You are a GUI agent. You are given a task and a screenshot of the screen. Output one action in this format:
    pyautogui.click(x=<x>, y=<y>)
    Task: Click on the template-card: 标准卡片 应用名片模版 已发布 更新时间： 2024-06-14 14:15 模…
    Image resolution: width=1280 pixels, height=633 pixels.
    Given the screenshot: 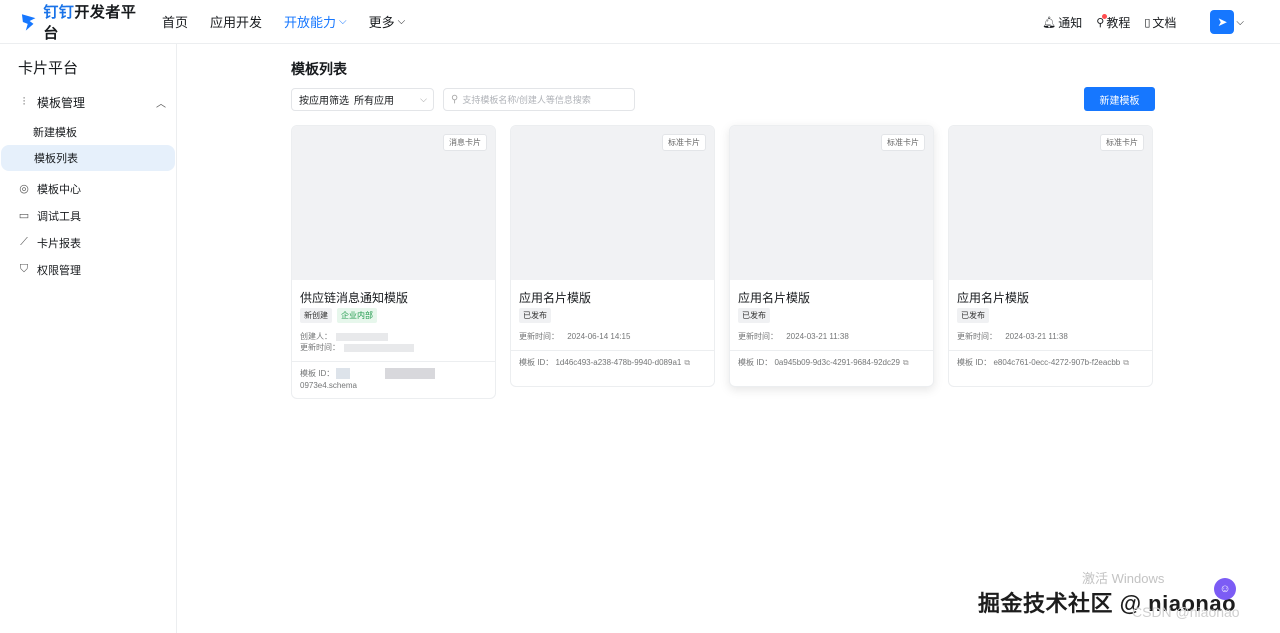 What is the action you would take?
    pyautogui.click(x=612, y=256)
    